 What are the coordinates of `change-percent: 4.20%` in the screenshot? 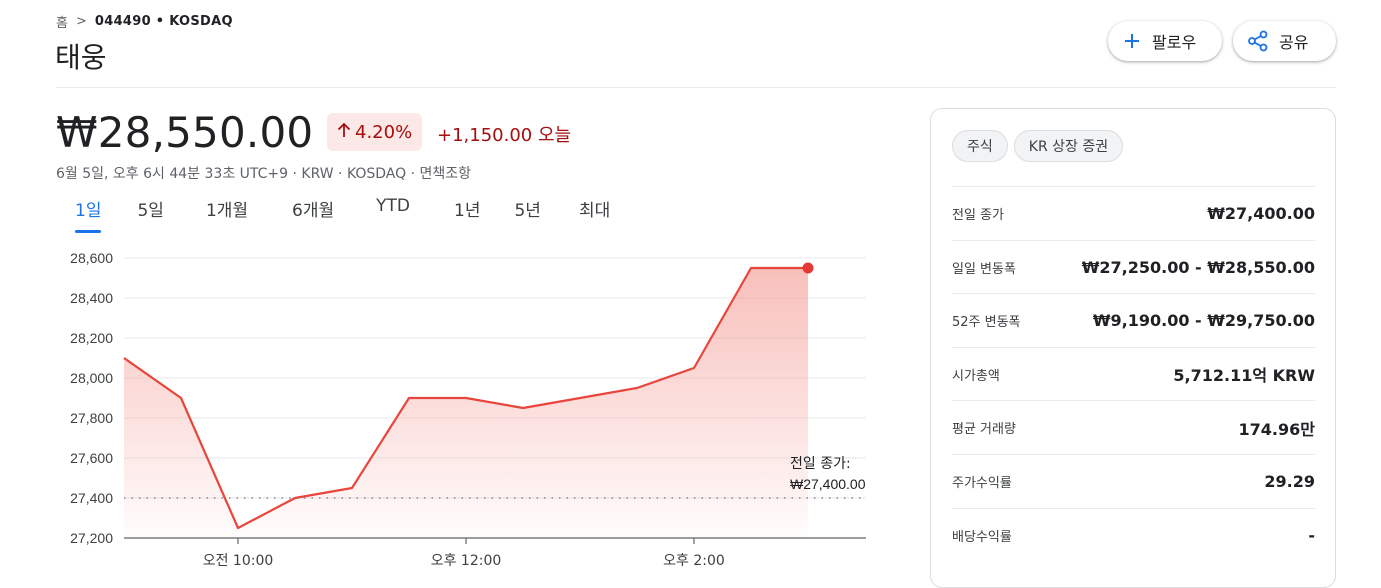 It's located at (384, 132).